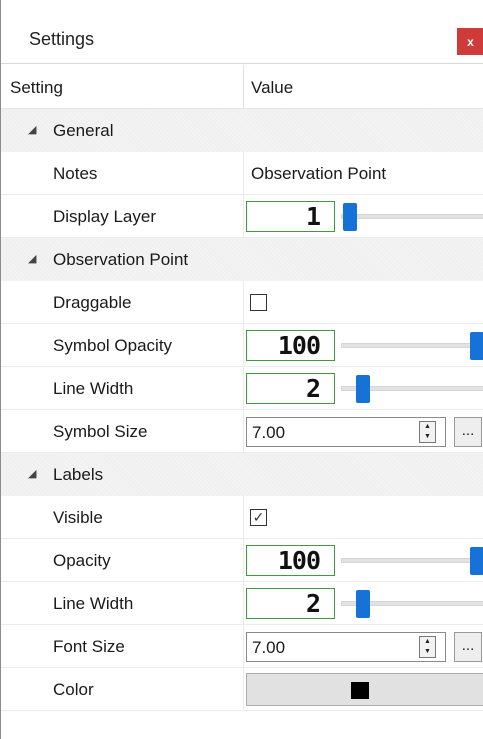  I want to click on font-size-spinner: ▲ ▼, so click(427, 647).